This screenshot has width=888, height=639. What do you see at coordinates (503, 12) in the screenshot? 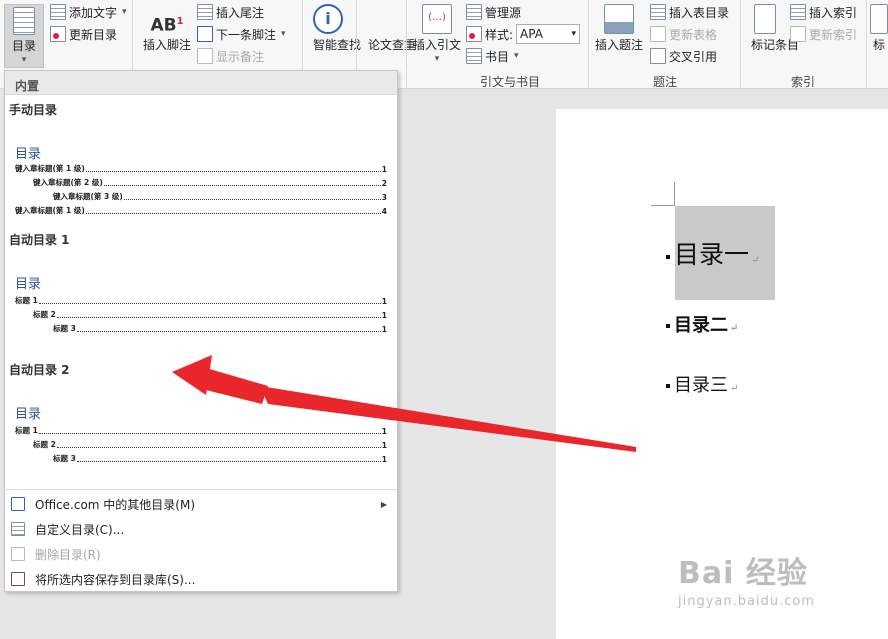
I see `manage-sources-label: 管理源` at bounding box center [503, 12].